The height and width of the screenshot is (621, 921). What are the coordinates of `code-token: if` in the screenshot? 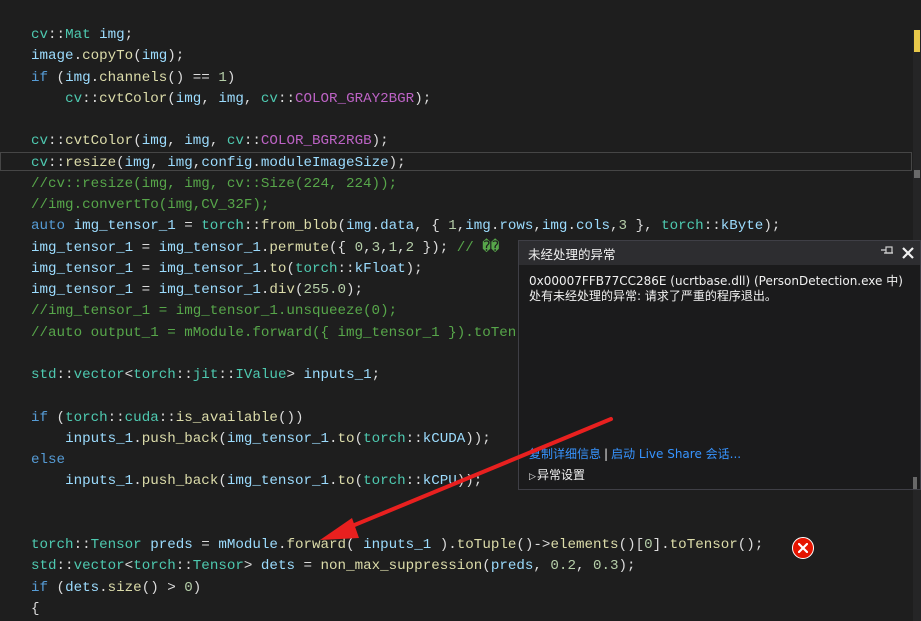 It's located at (40, 77).